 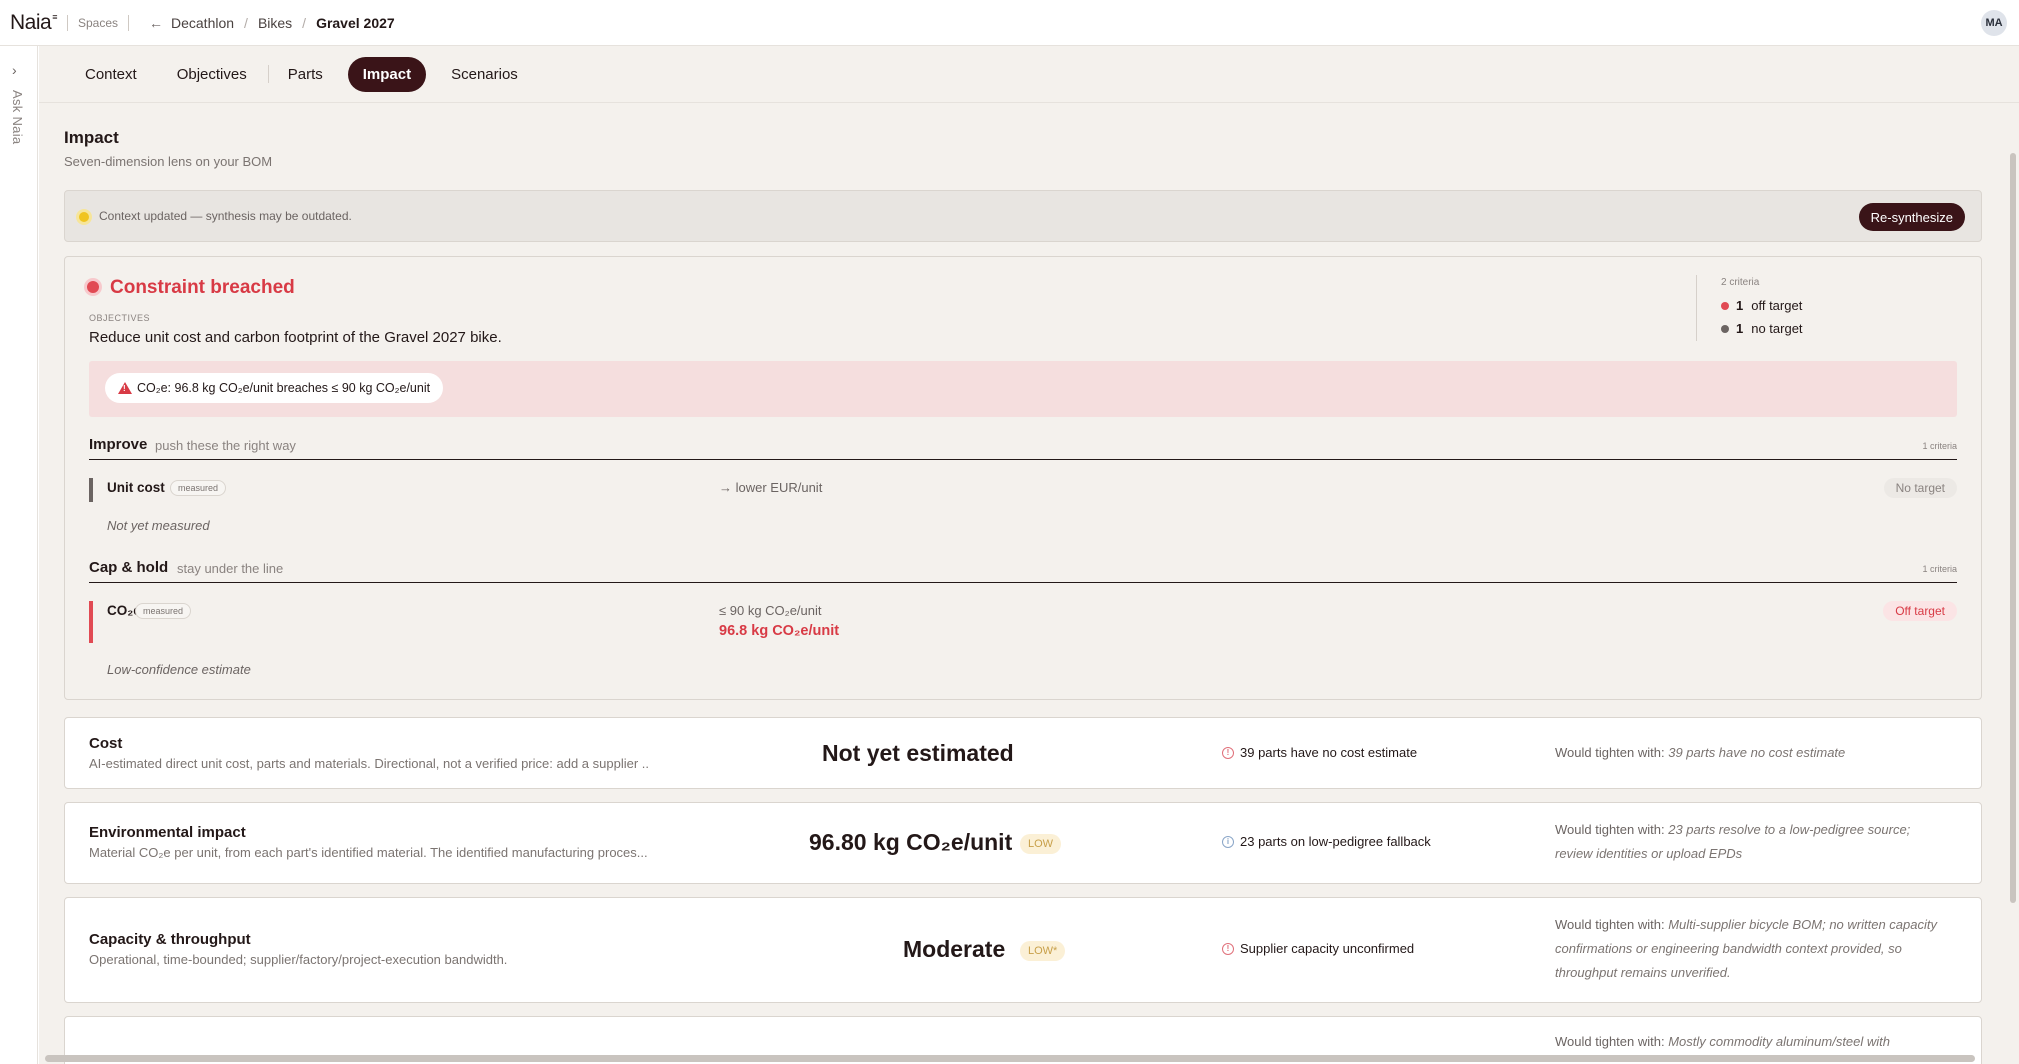 I want to click on tab-parts: Parts, so click(x=305, y=74).